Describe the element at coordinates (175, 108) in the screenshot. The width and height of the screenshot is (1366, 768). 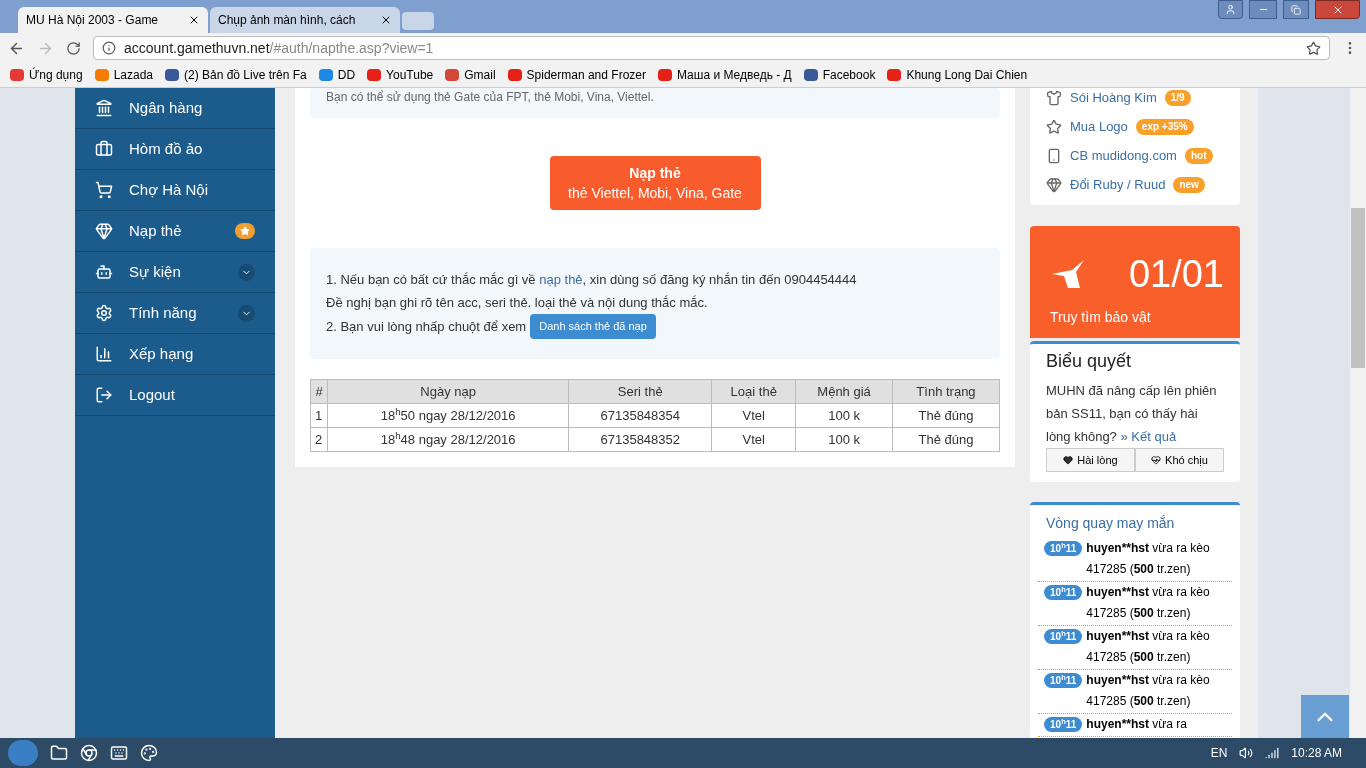
I see `sidebar-item: Ngân hàng` at that location.